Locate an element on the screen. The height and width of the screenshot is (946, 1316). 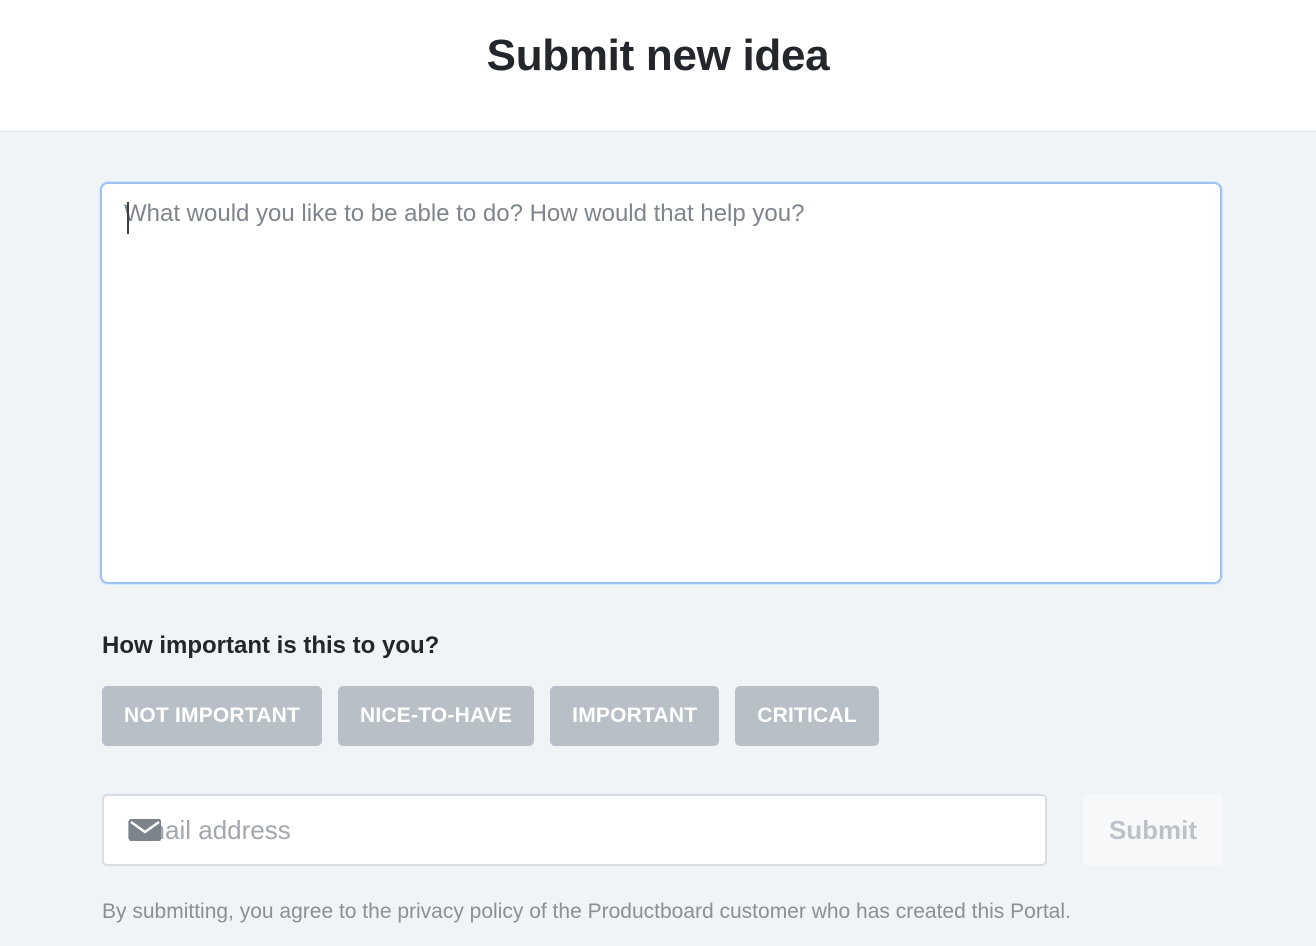
text-cursor is located at coordinates (128, 218).